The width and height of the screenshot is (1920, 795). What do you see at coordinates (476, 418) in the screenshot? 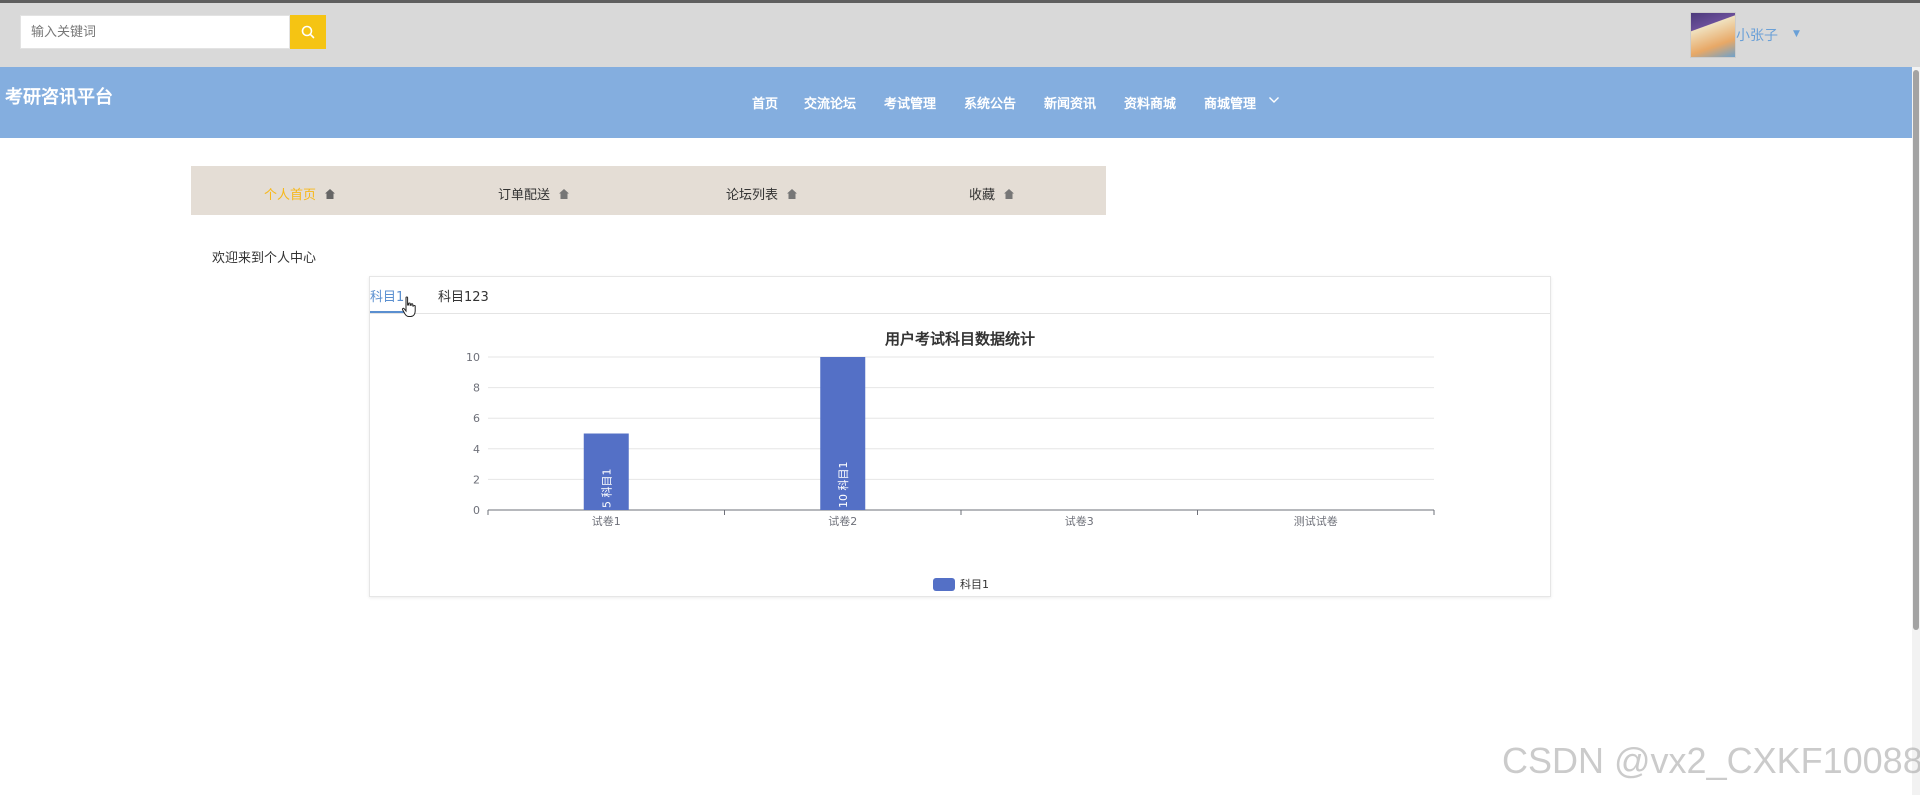
I see `y-tick-label: 6` at bounding box center [476, 418].